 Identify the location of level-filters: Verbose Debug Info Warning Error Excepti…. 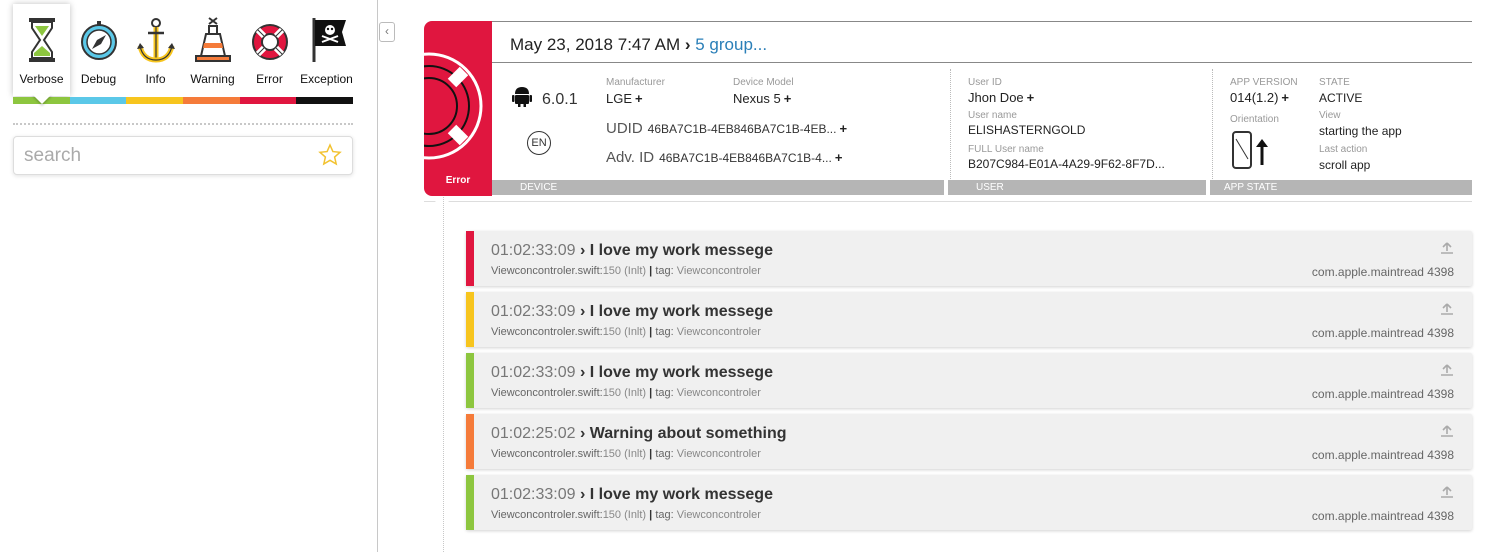
(183, 52).